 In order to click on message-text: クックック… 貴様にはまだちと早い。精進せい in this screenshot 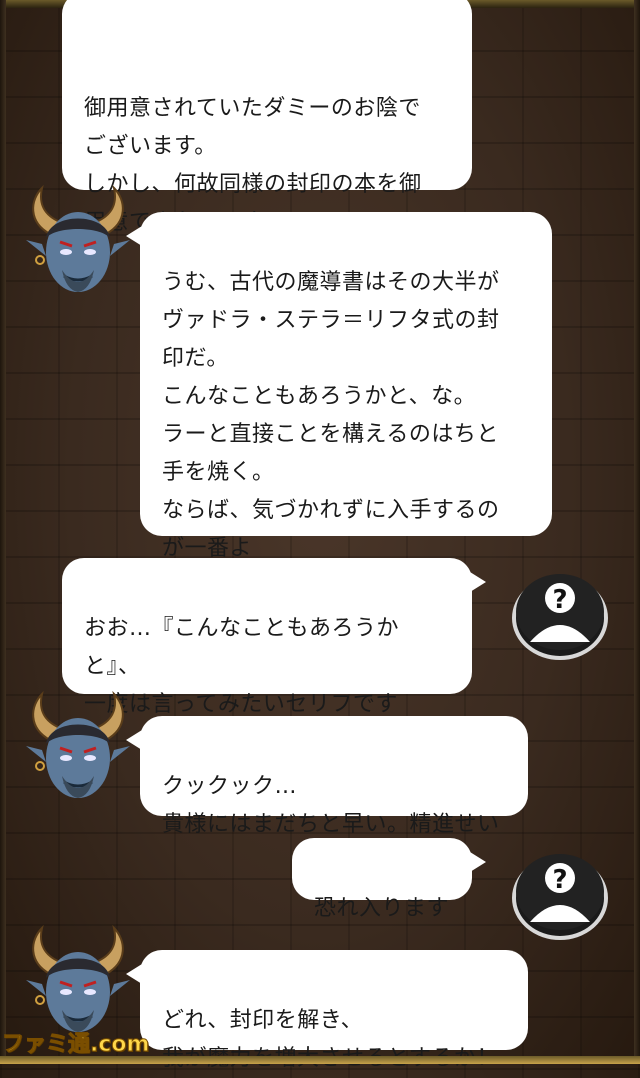, I will do `click(331, 805)`.